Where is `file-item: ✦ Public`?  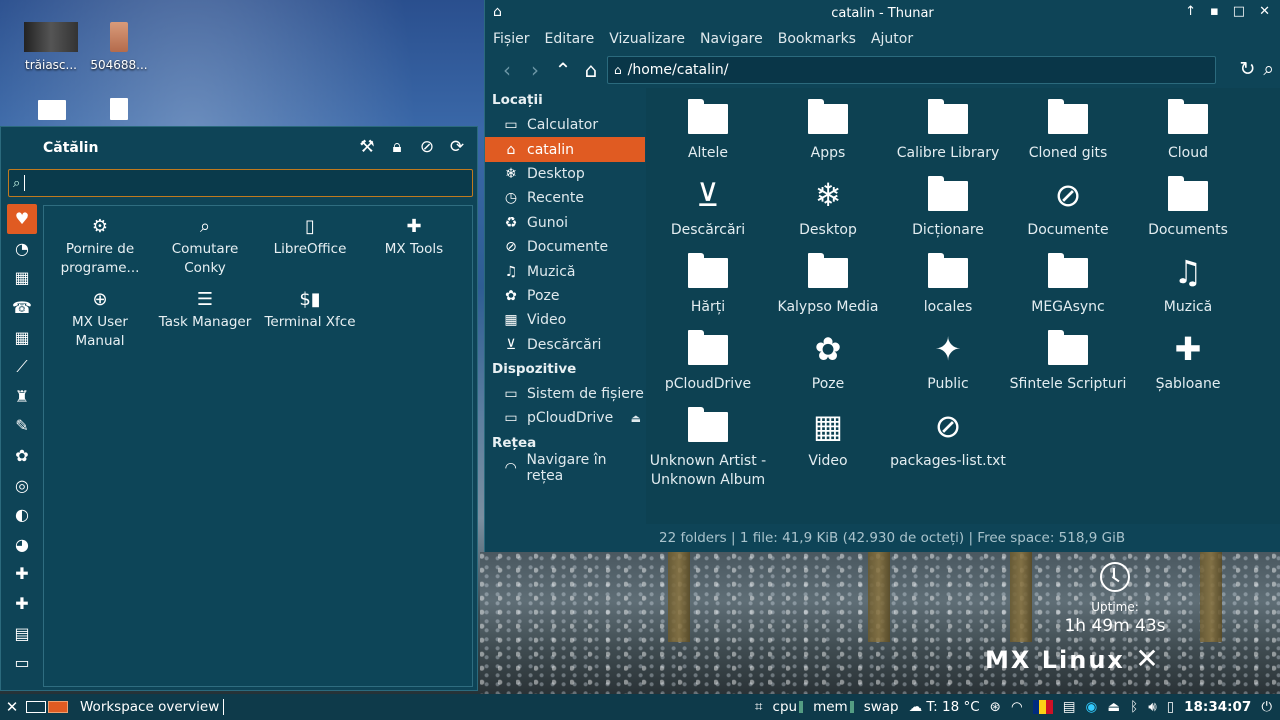 file-item: ✦ Public is located at coordinates (948, 361).